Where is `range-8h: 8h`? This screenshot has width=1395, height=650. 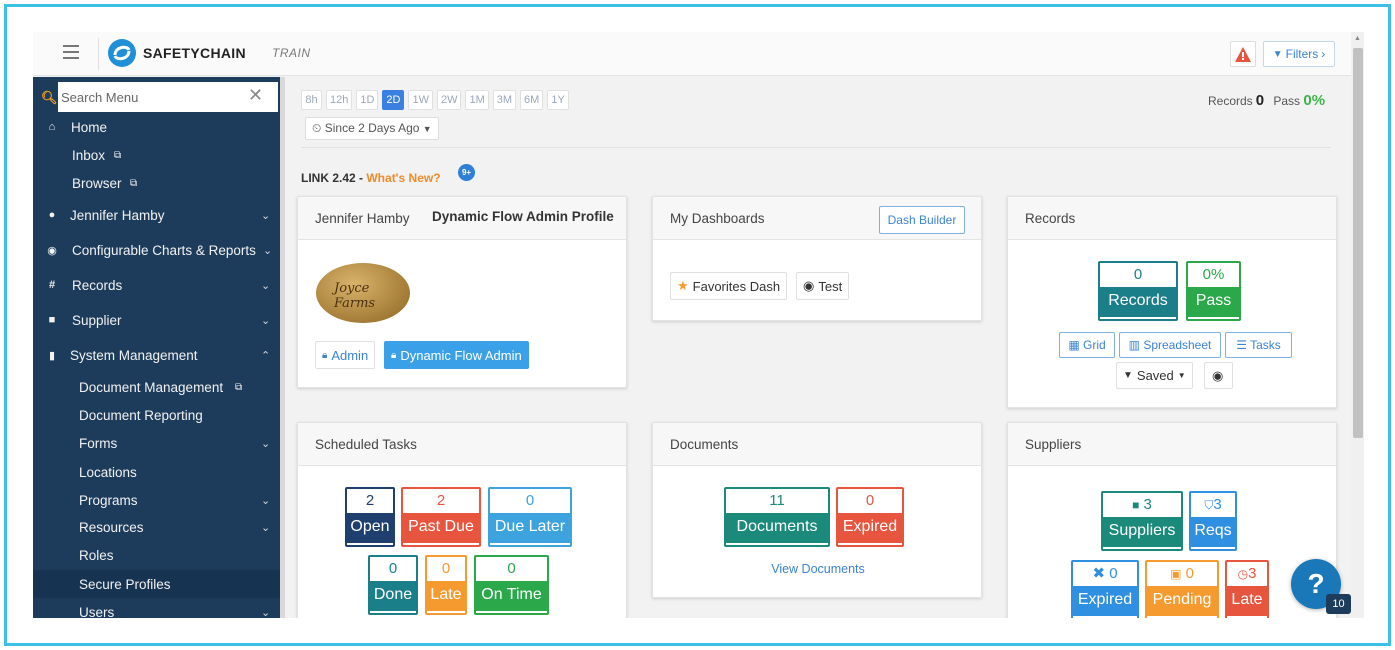
range-8h: 8h is located at coordinates (311, 100).